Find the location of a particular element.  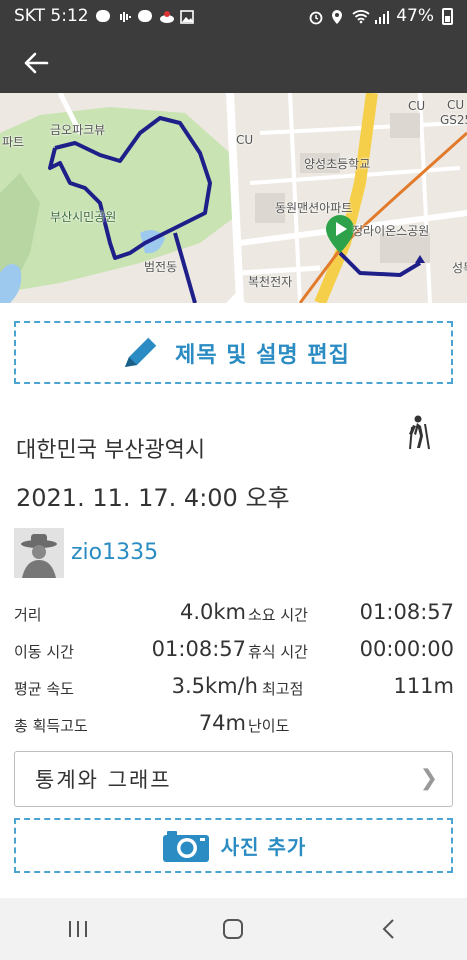

back-arrow-icon is located at coordinates (36, 63).